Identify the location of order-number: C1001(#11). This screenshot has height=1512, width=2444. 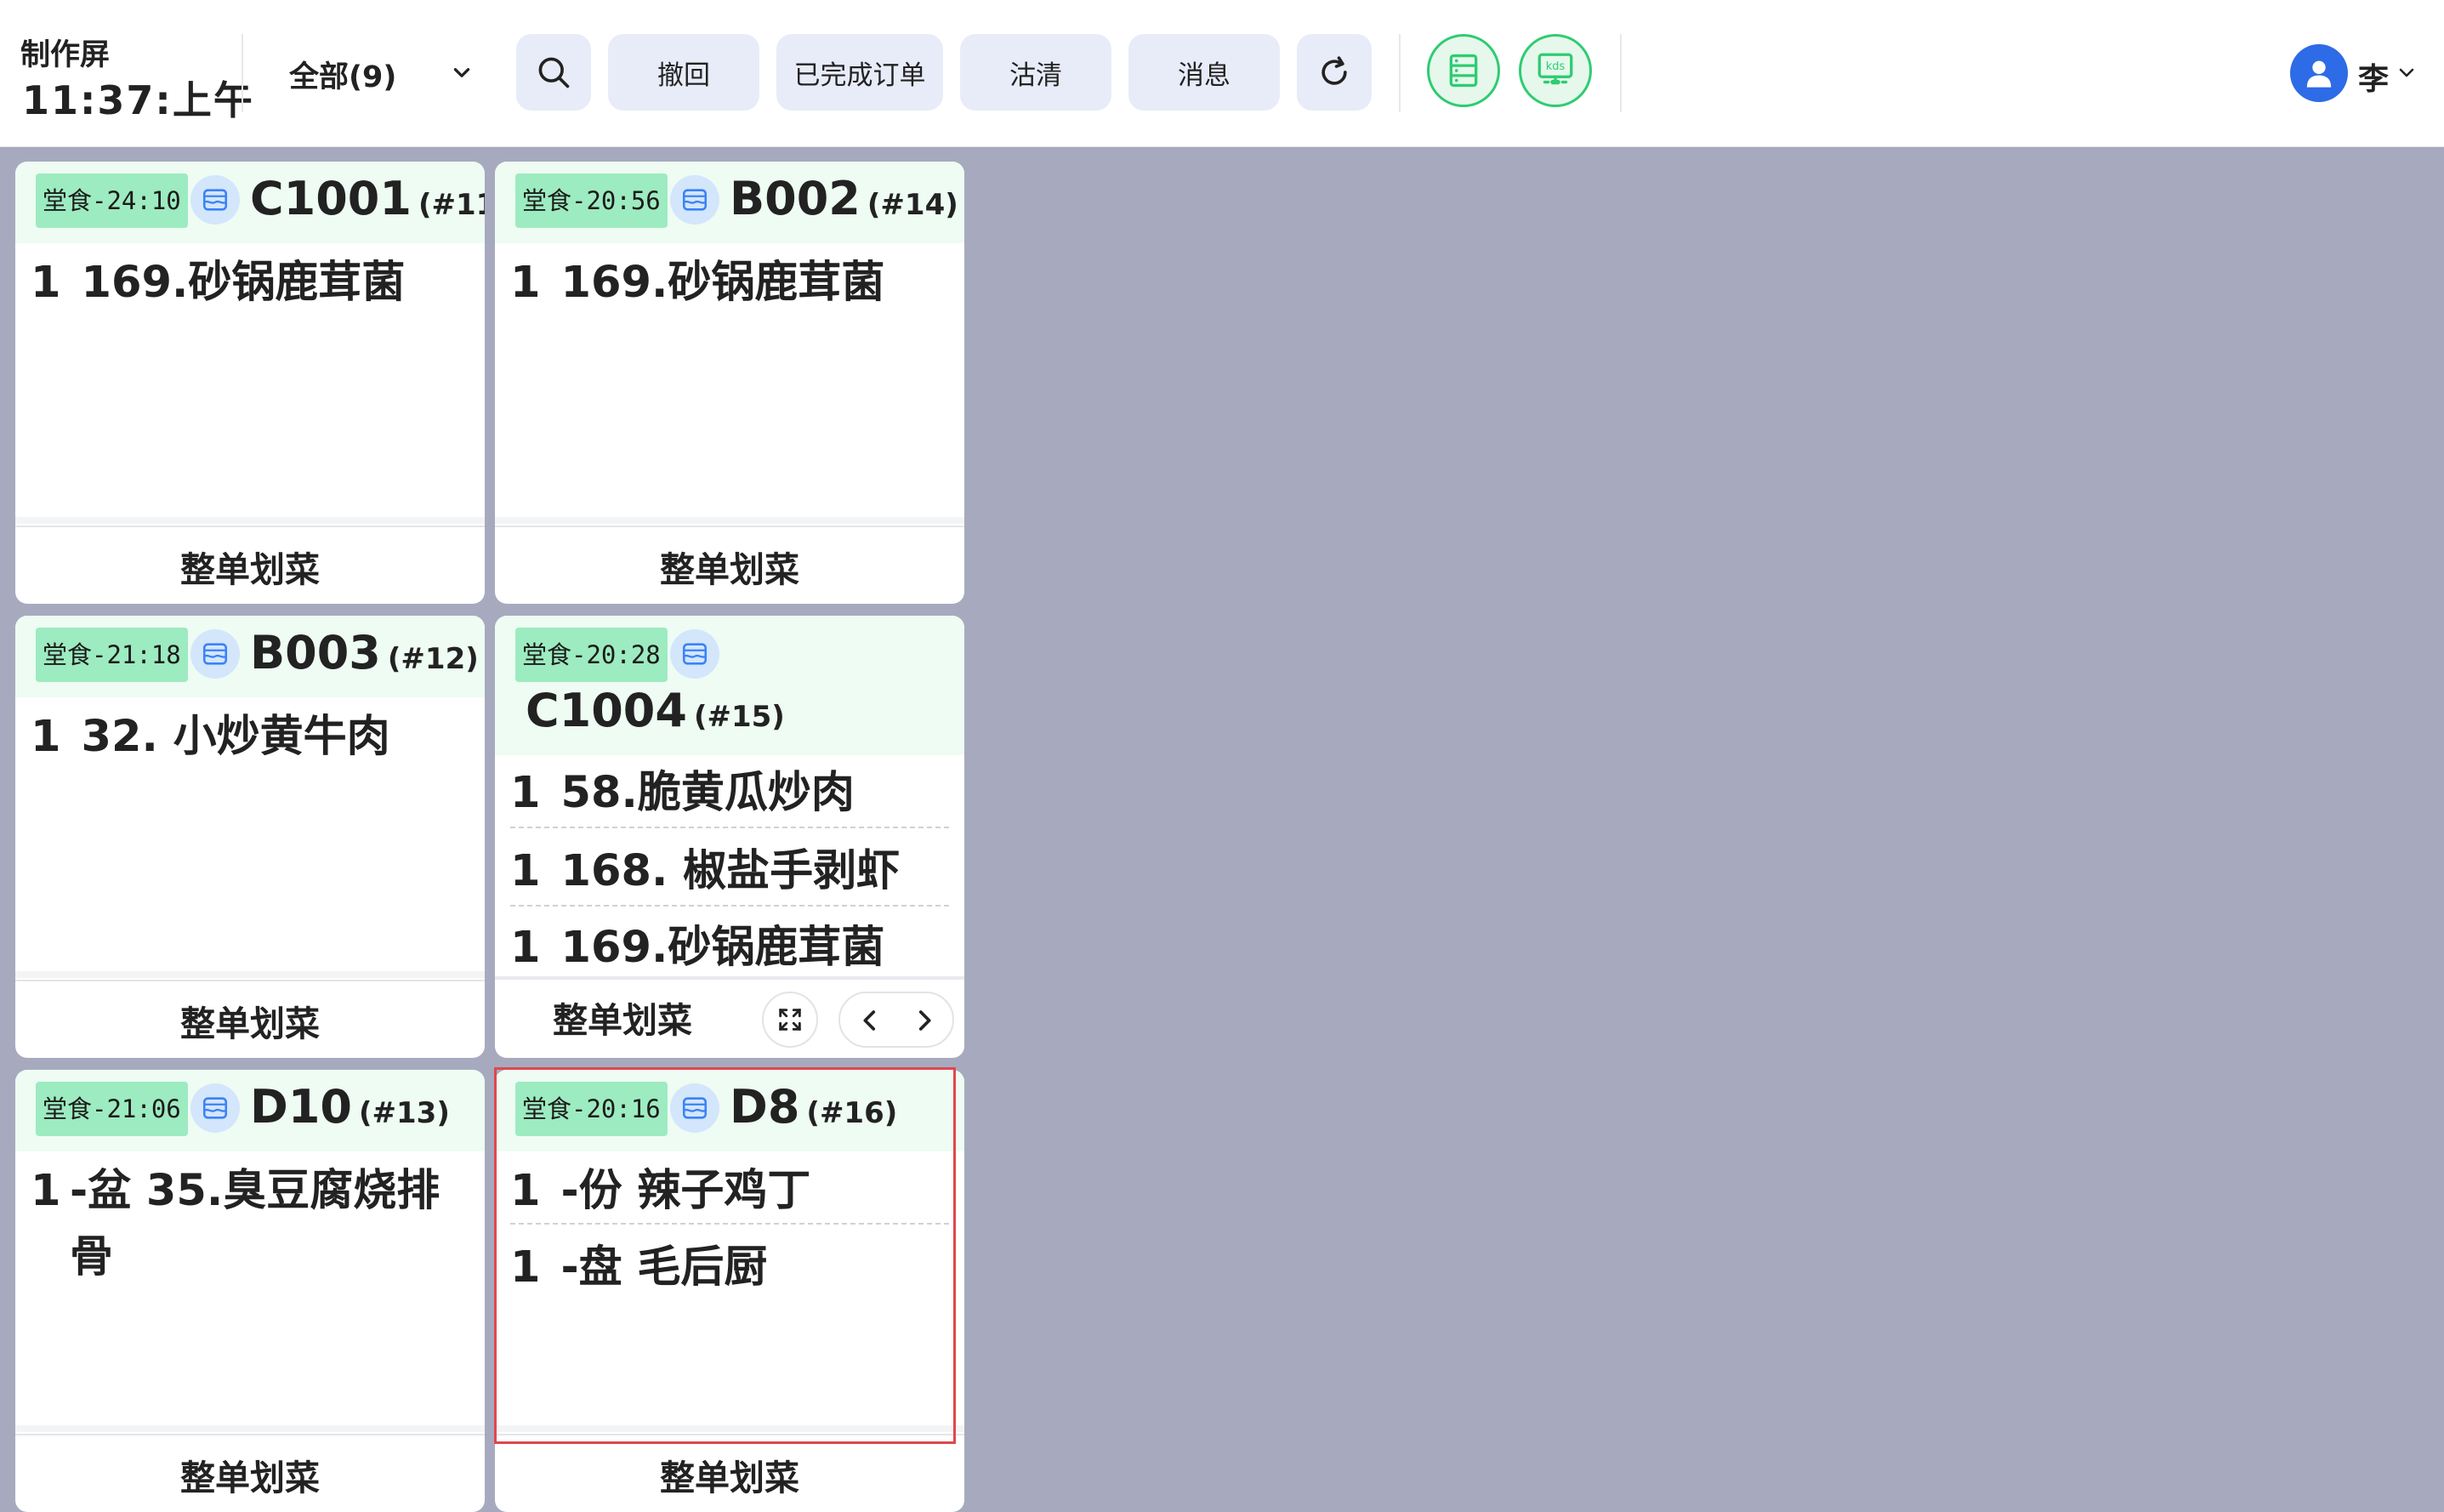
(368, 198).